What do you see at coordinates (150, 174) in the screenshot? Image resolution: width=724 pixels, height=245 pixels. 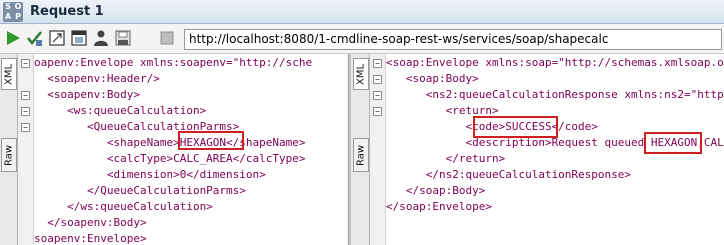 I see `code-line: <dimension>0</dimension>` at bounding box center [150, 174].